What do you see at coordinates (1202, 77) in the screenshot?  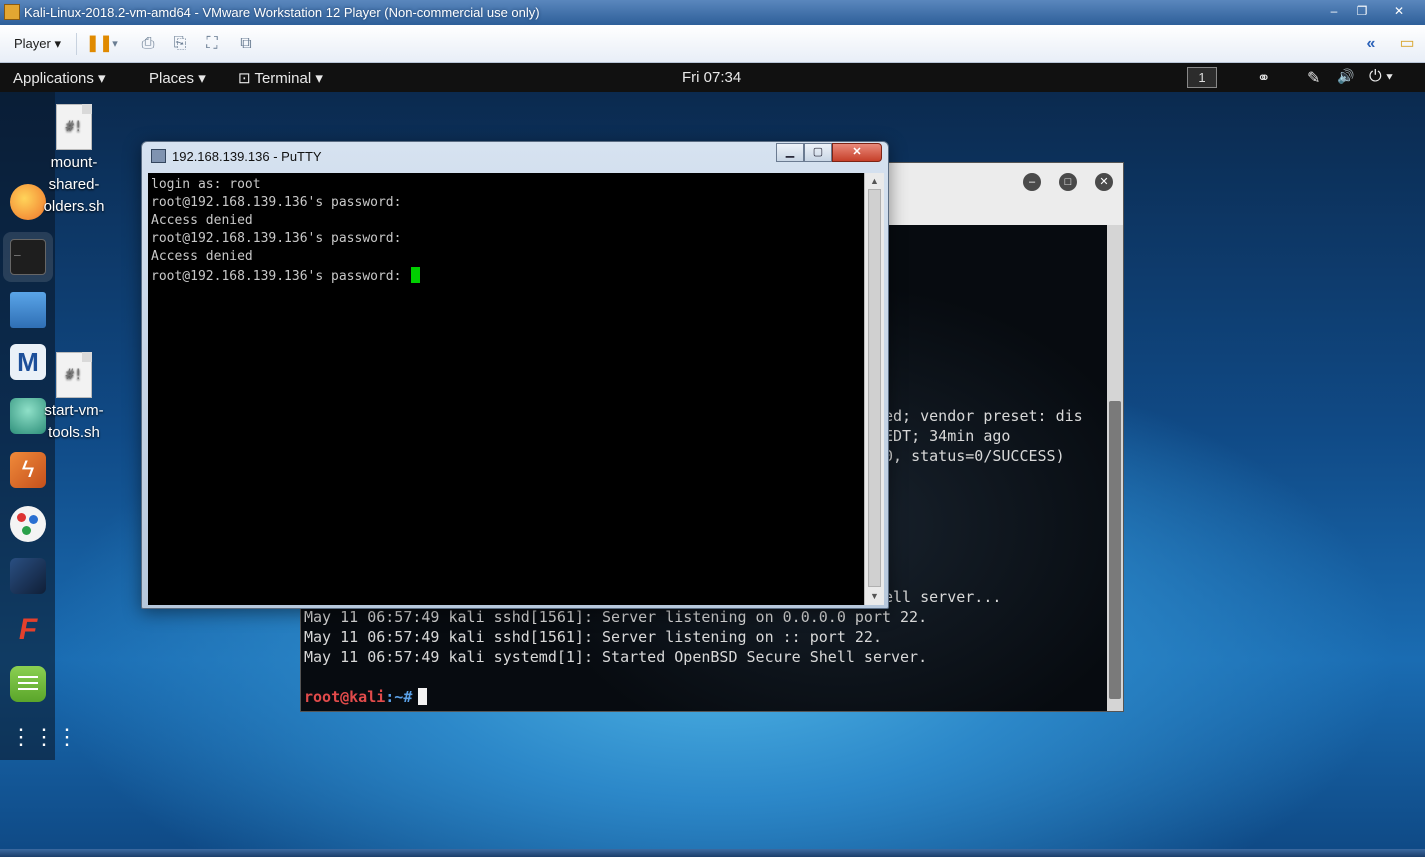 I see `workspace-indicator: 1` at bounding box center [1202, 77].